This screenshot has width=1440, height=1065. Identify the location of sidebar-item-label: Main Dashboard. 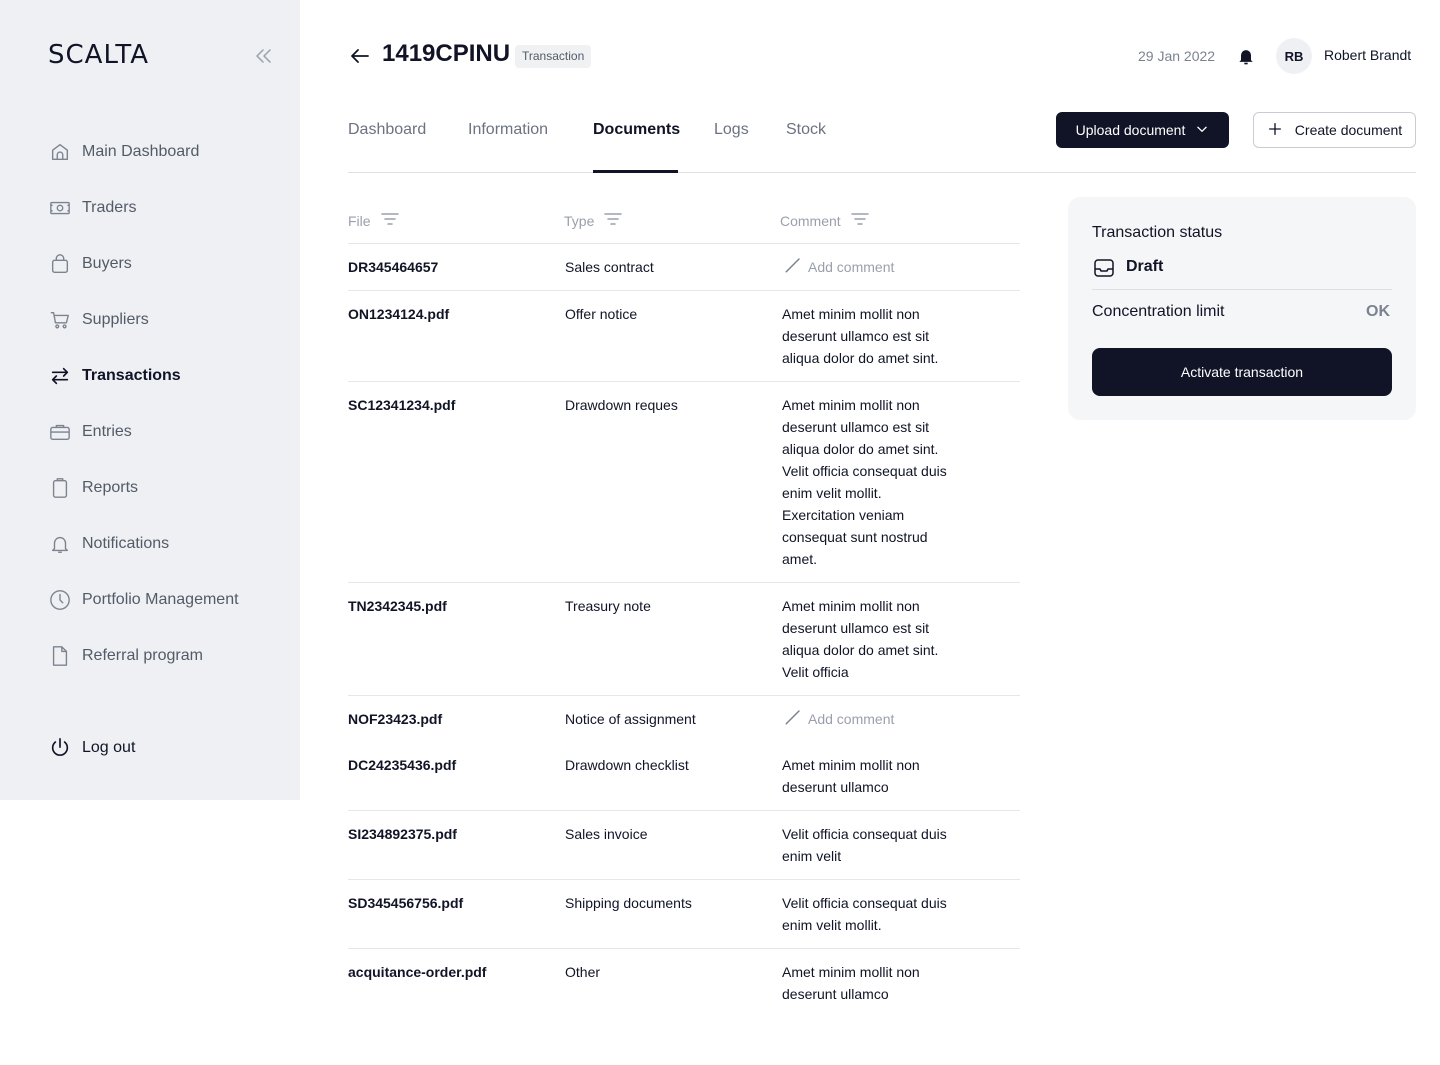
(141, 151).